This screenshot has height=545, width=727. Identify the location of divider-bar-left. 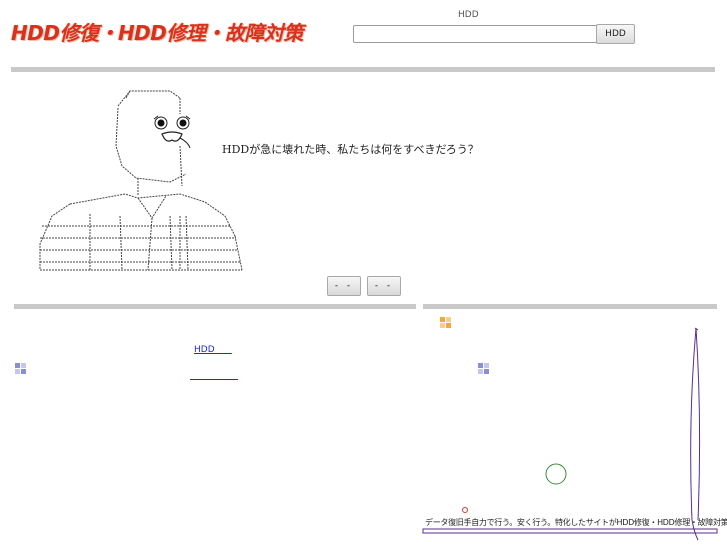
(215, 306).